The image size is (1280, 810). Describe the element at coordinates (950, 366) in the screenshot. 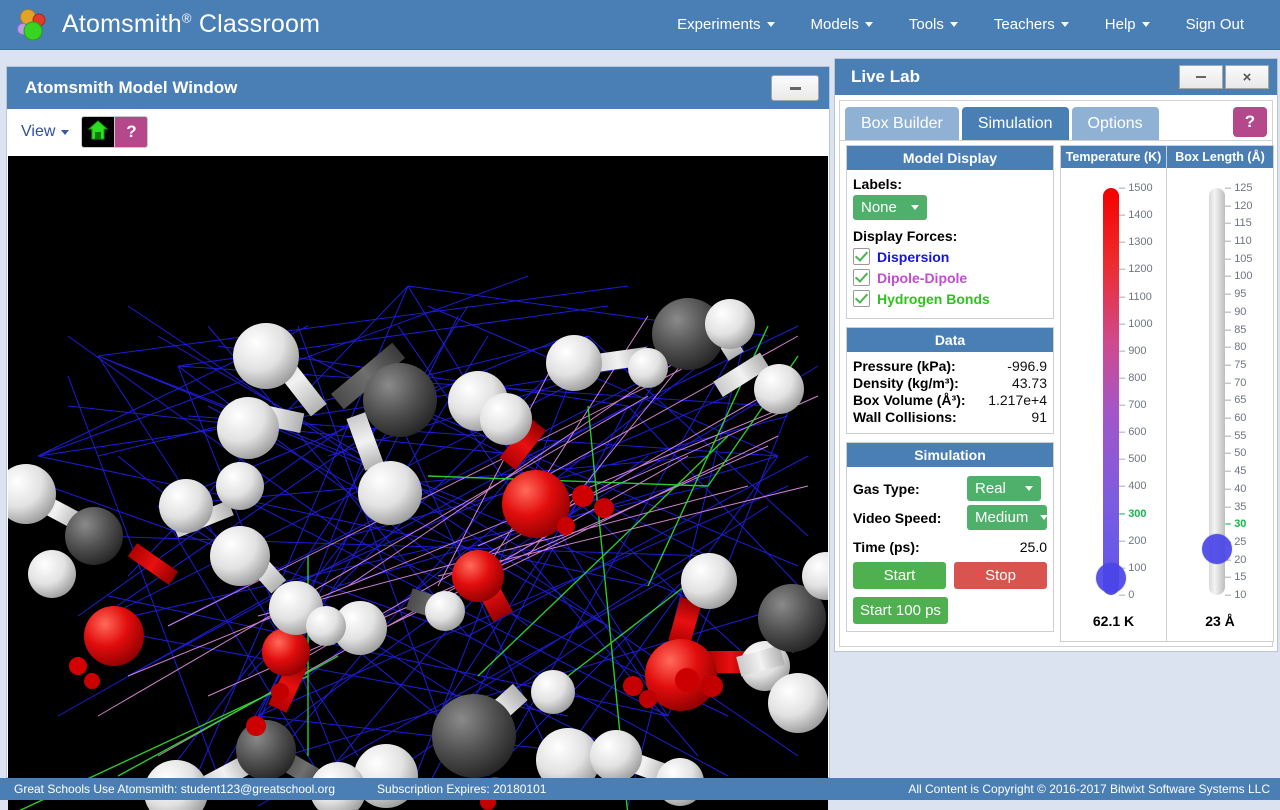

I see `data-row-pressure: Pressure (kPa): -996.9` at that location.